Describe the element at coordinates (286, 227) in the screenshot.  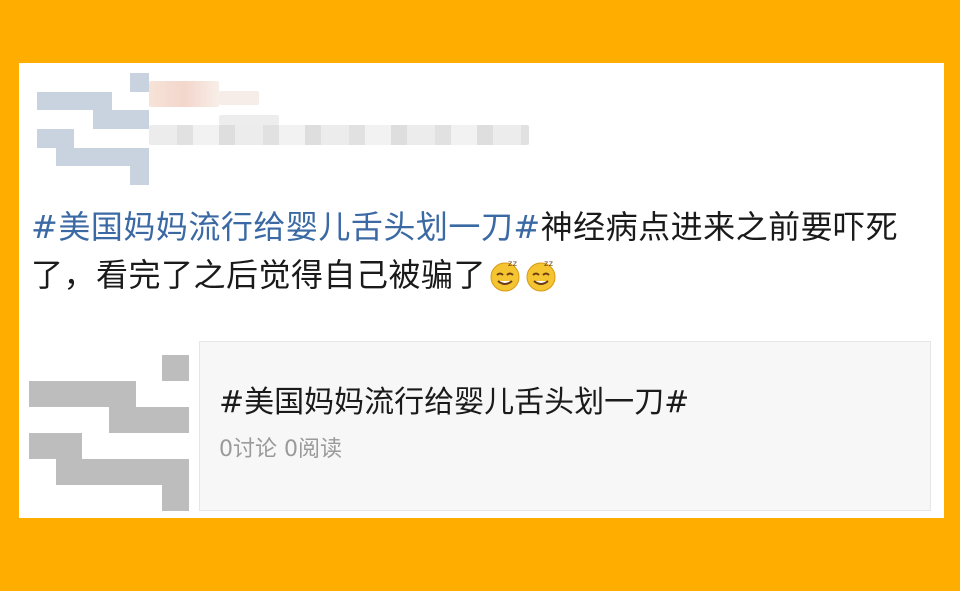
I see `hashtag-link: #美国妈妈流行给婴儿舌头划一刀#` at that location.